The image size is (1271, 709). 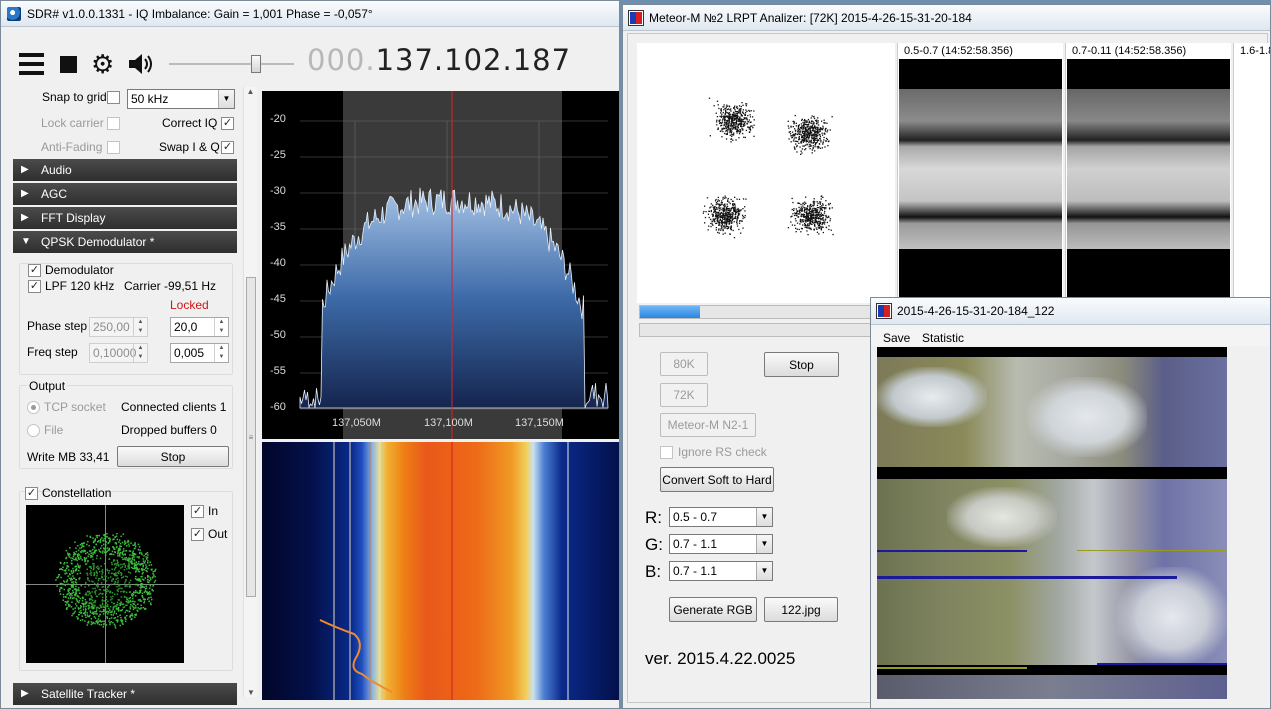 I want to click on scrollbar-thumb: ≡, so click(x=251, y=437).